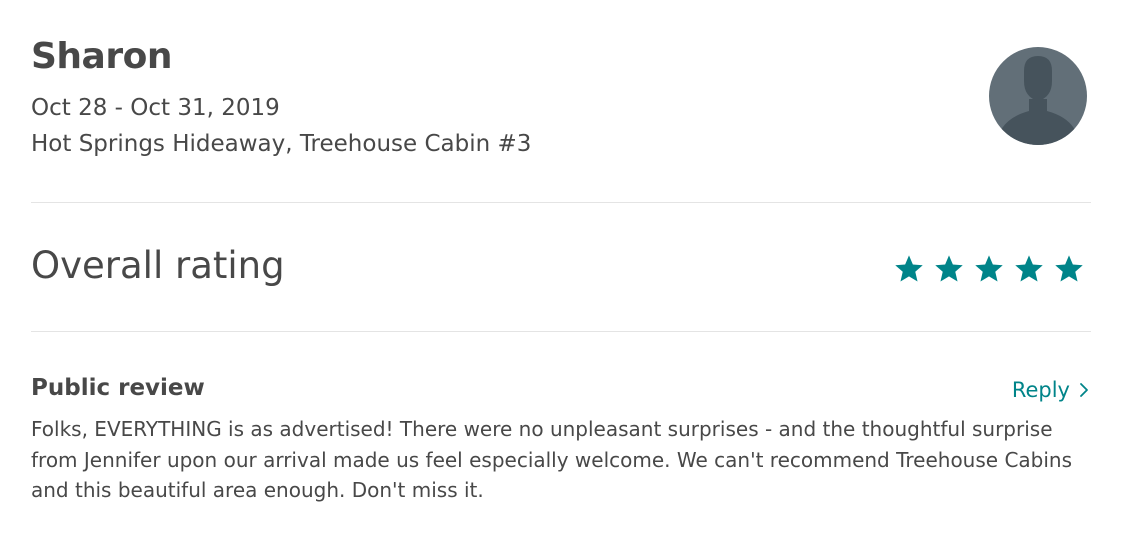 Image resolution: width=1140 pixels, height=541 pixels. Describe the element at coordinates (101, 56) in the screenshot. I see `guest-name: Sharon` at that location.